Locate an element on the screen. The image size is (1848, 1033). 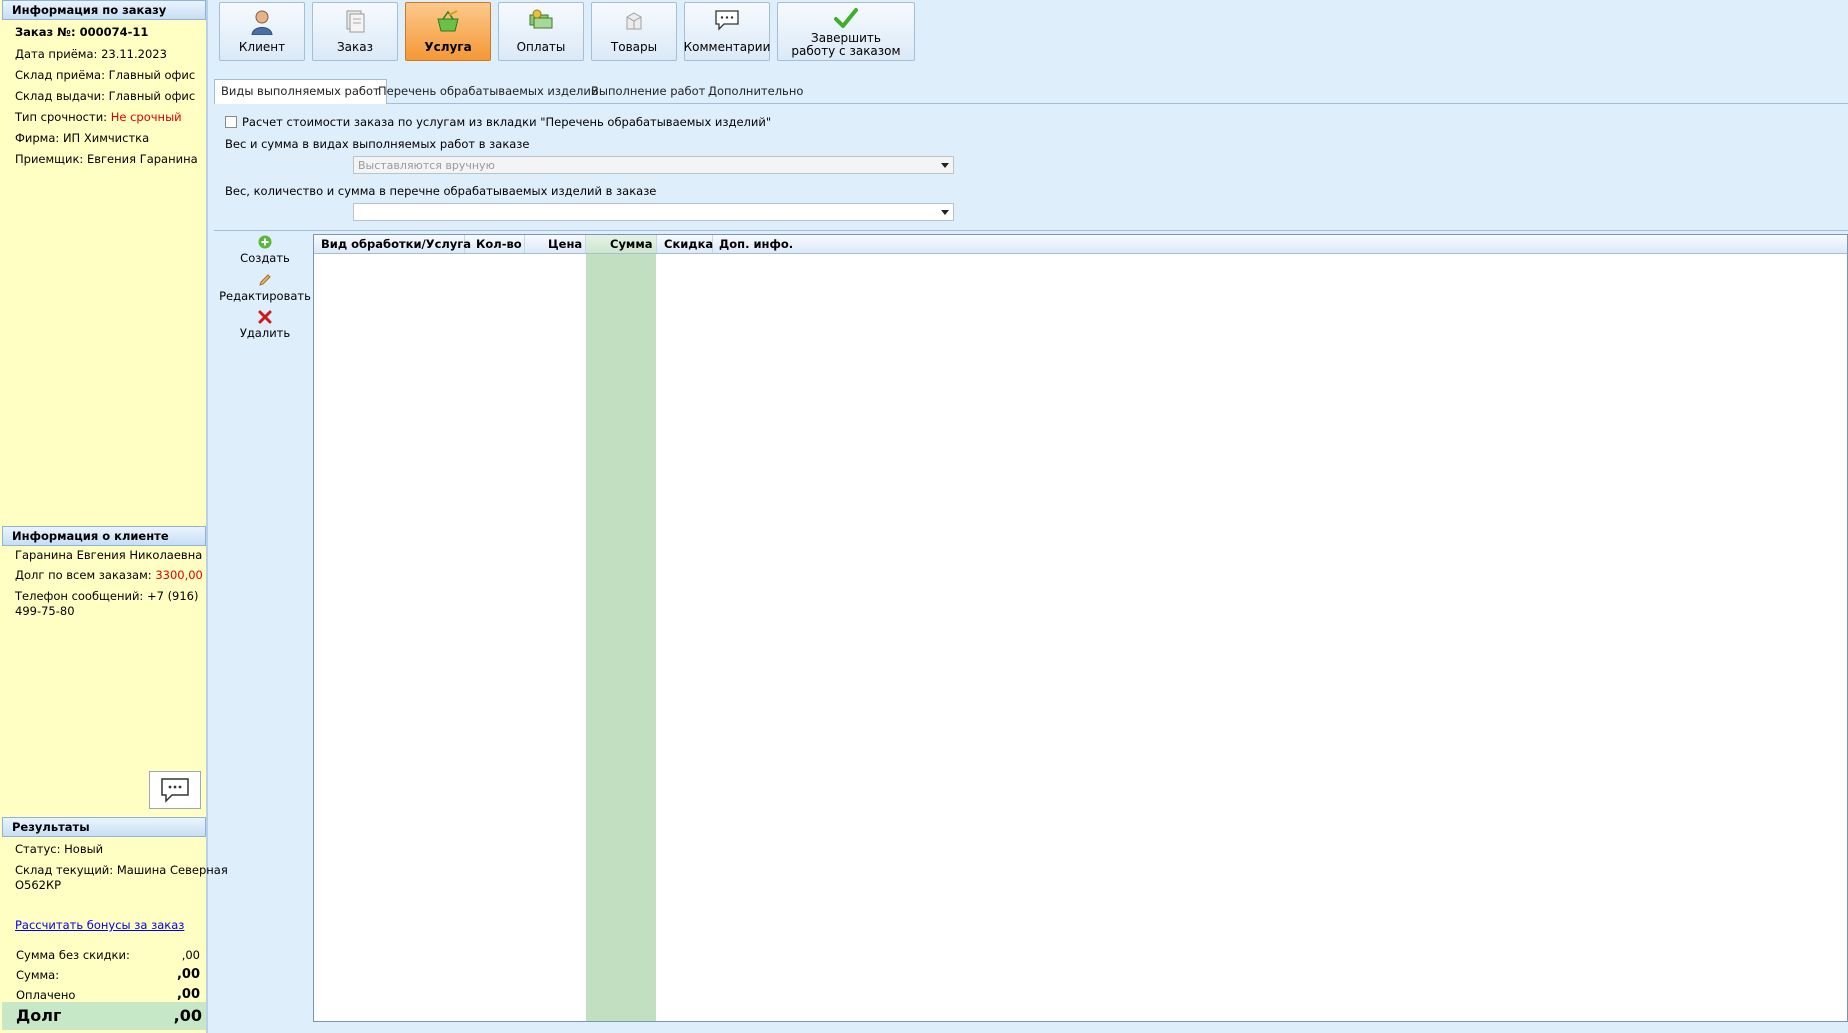
create-button: Создать is located at coordinates (265, 250).